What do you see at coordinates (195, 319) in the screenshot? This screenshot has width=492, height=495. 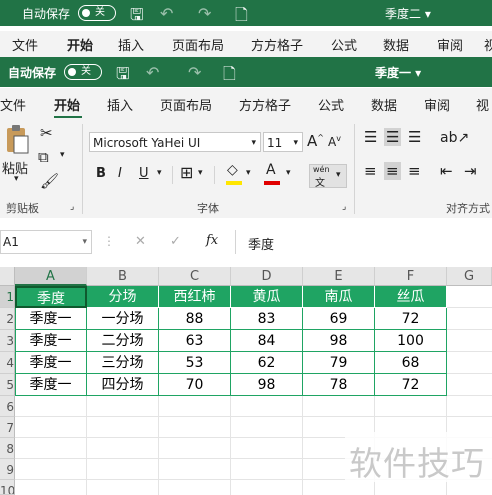 I see `table-cell: 88` at bounding box center [195, 319].